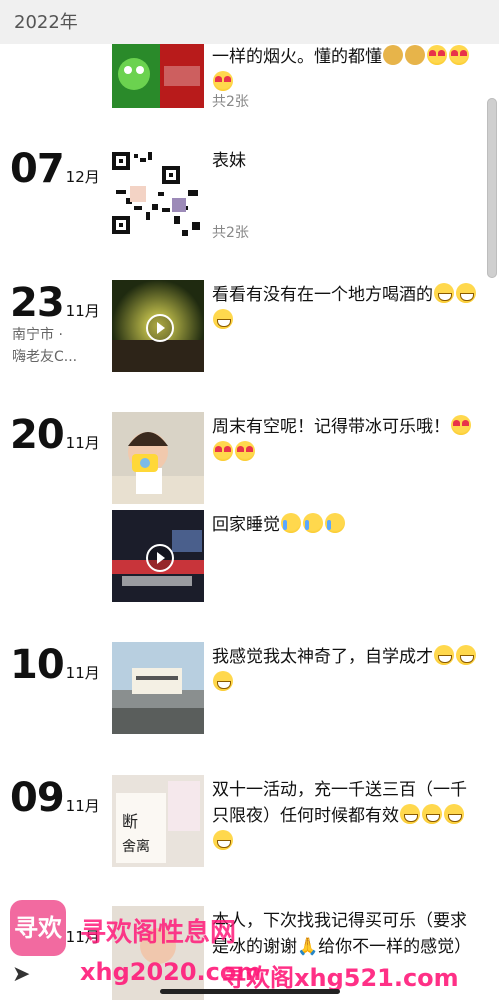 Image resolution: width=499 pixels, height=1000 pixels. Describe the element at coordinates (136, 846) in the screenshot. I see `svg-text: 舍离` at that location.